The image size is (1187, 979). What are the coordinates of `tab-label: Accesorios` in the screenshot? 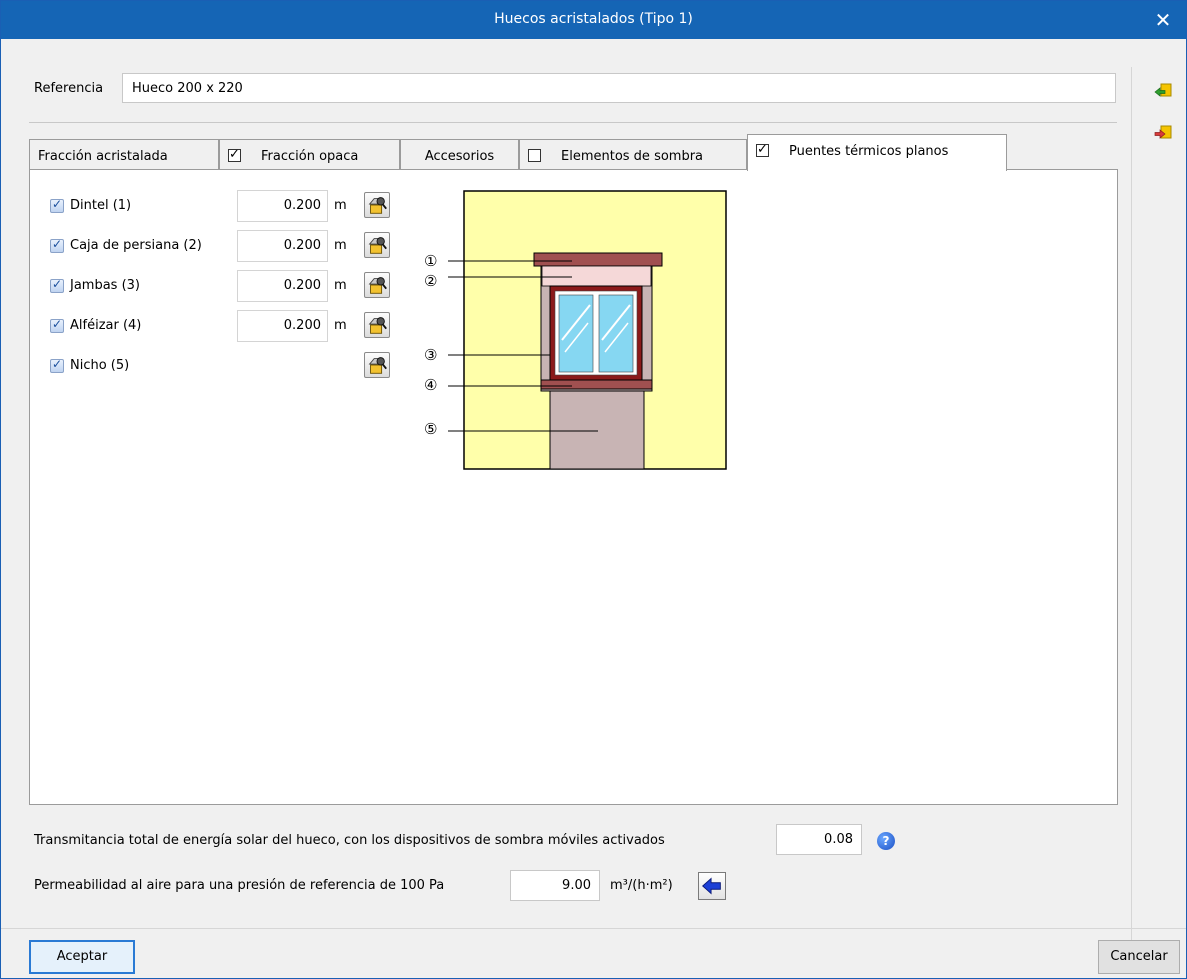 It's located at (459, 156).